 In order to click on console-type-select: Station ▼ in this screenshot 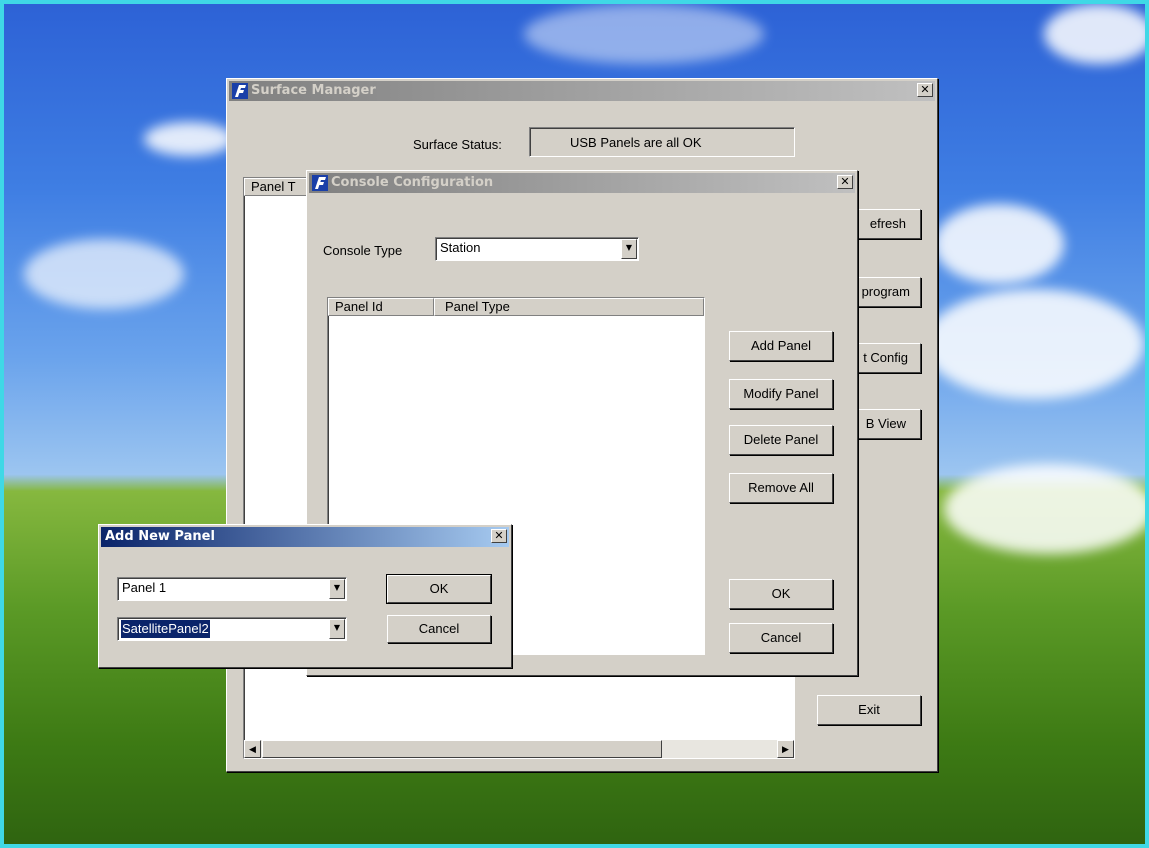, I will do `click(537, 249)`.